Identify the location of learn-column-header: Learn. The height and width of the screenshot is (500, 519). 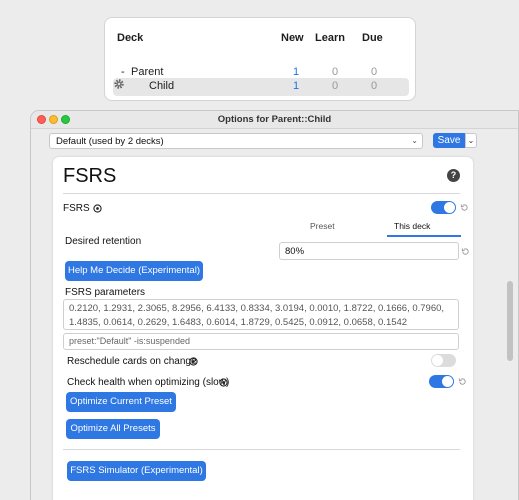
(330, 38).